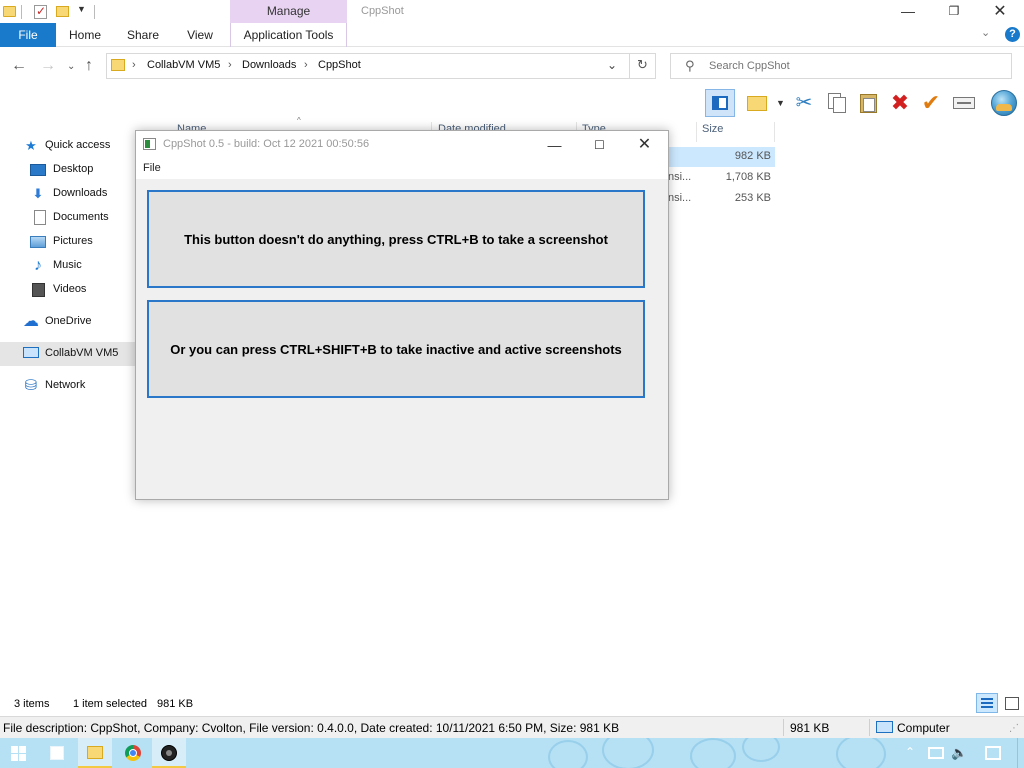 The width and height of the screenshot is (1024, 768). I want to click on maximize-button: ❐, so click(954, 11).